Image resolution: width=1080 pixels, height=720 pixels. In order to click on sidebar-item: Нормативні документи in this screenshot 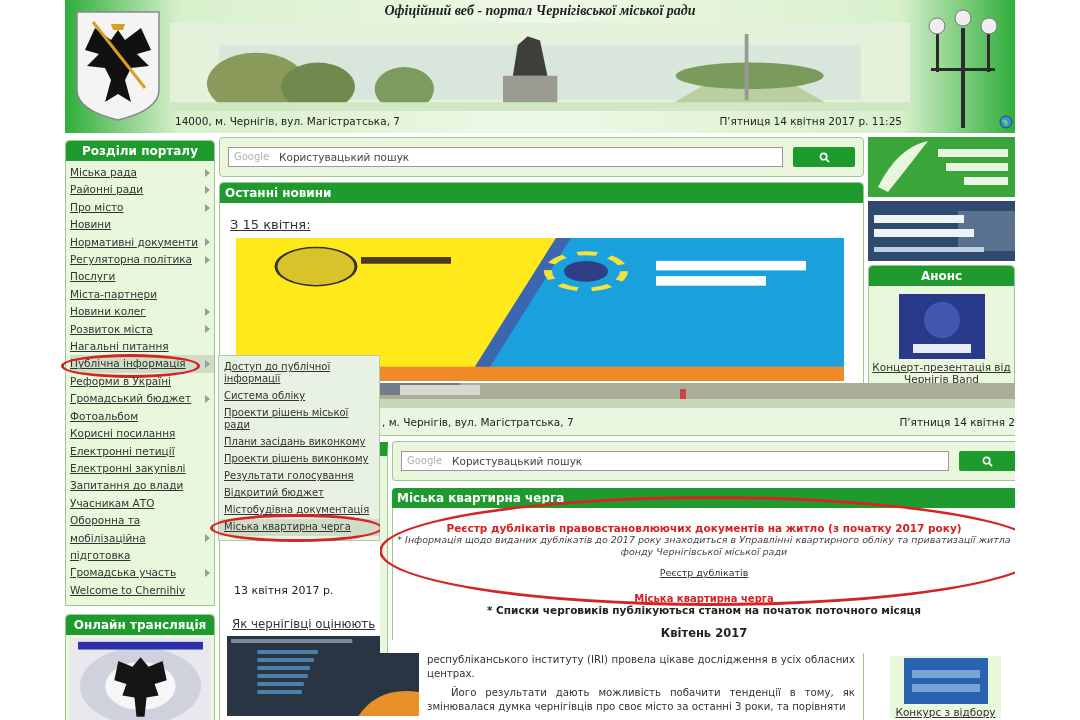, I will do `click(142, 242)`.